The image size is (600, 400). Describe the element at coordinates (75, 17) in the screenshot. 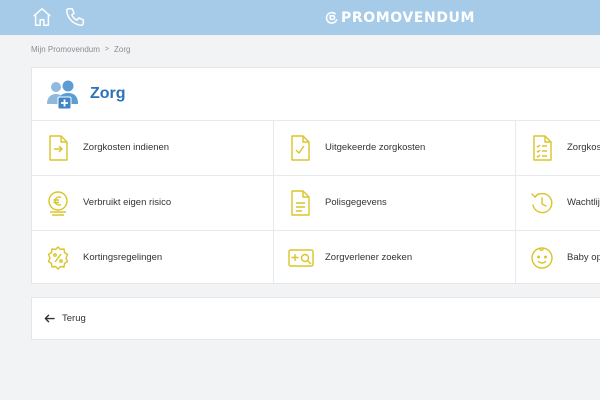

I see `phone-icon` at that location.